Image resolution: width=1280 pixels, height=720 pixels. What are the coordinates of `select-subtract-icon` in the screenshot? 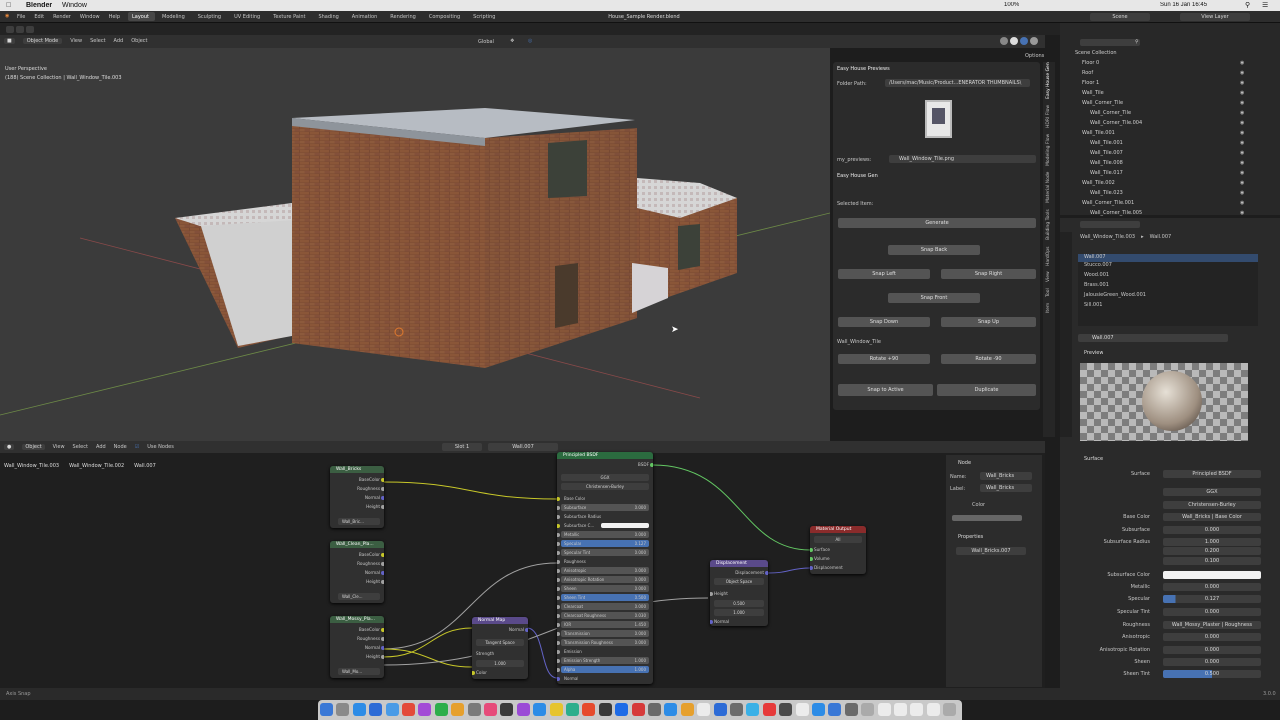 It's located at (30, 29).